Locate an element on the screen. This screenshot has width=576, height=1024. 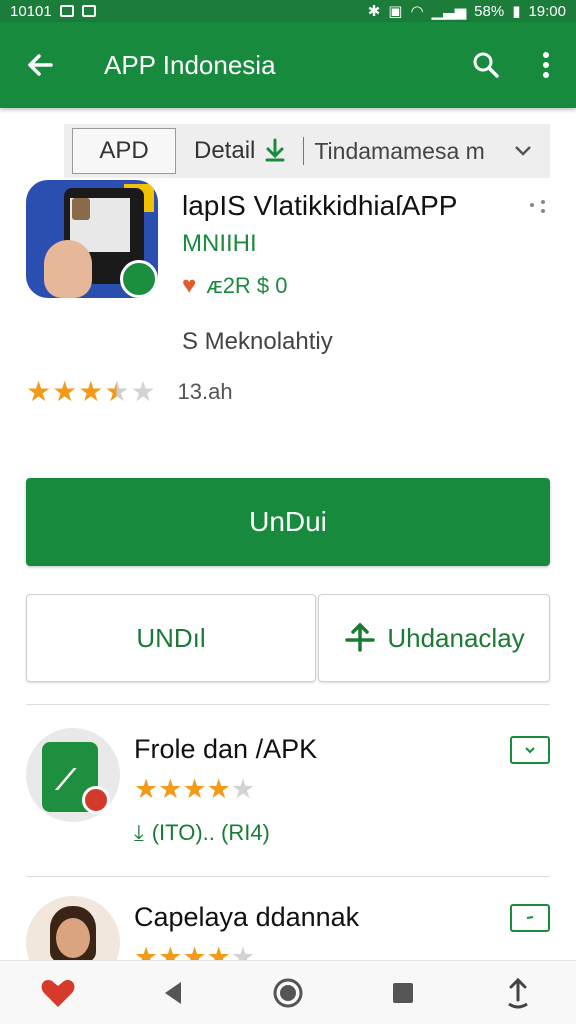
clock: 19:00 is located at coordinates (547, 11).